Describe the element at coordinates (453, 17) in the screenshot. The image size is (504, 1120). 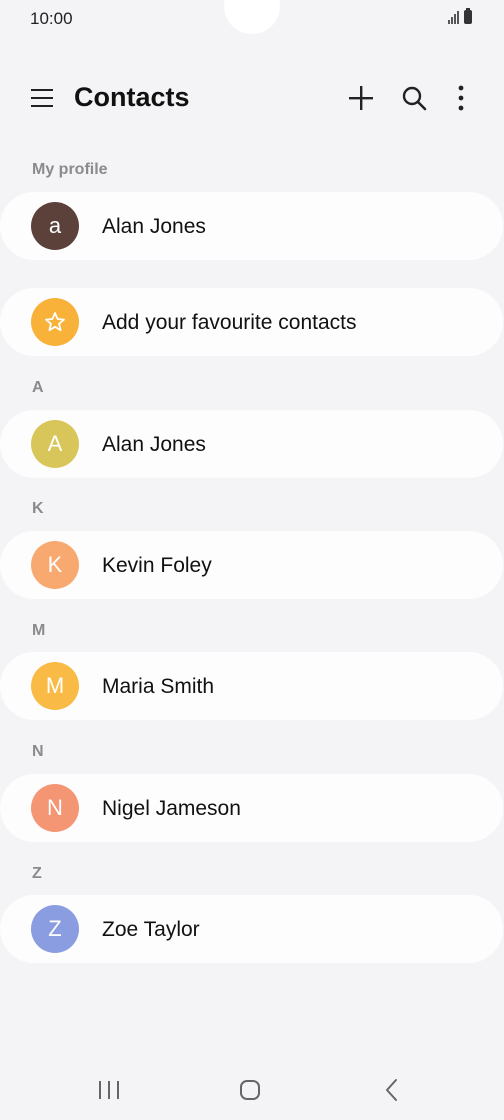
I see `signal-icon` at that location.